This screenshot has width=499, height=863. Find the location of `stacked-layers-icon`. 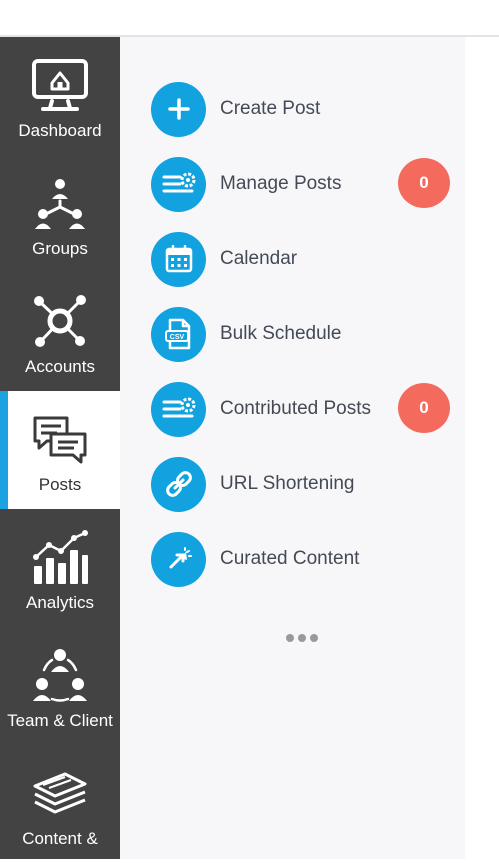

stacked-layers-icon is located at coordinates (60, 793).